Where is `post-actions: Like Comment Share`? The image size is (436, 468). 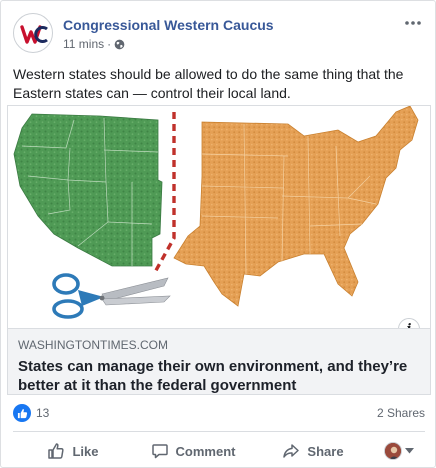 post-actions: Like Comment Share is located at coordinates (219, 451).